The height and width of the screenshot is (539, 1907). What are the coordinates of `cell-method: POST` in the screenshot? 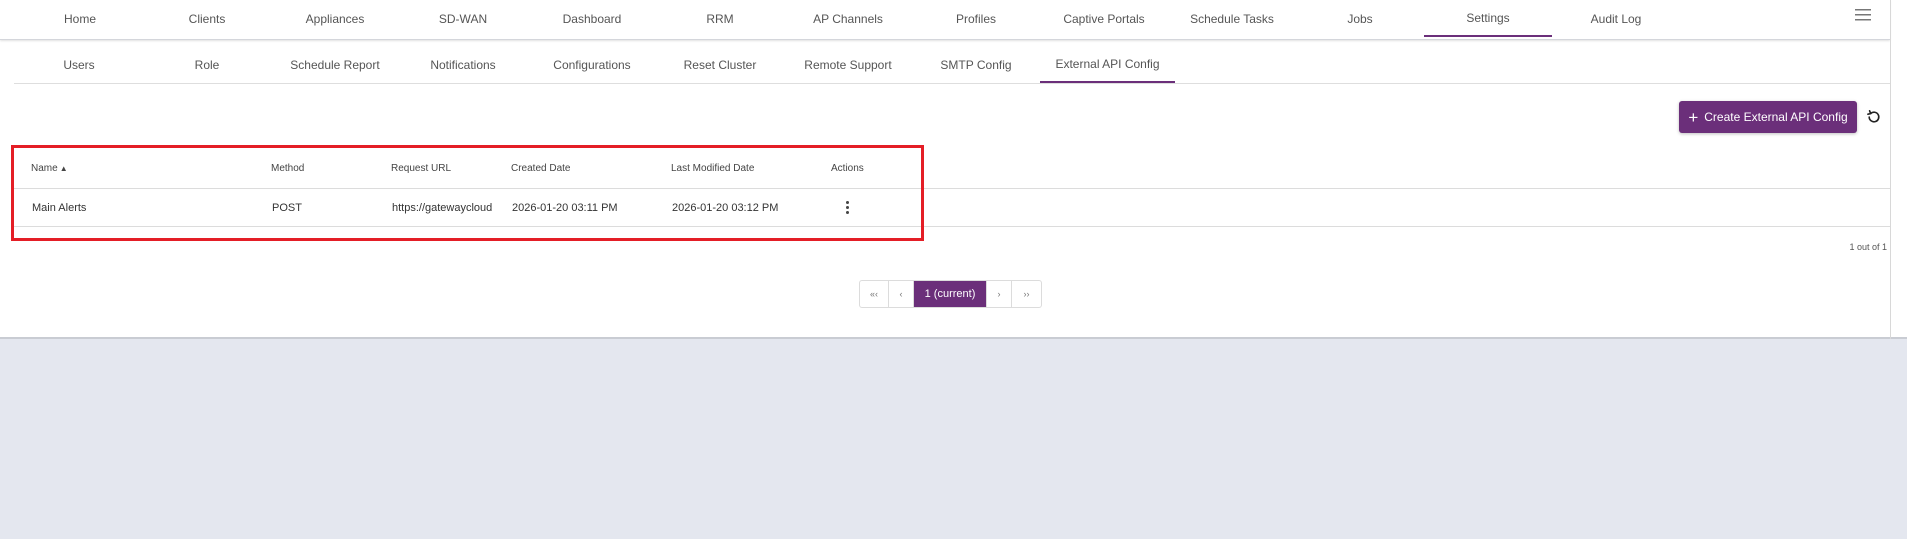 It's located at (287, 207).